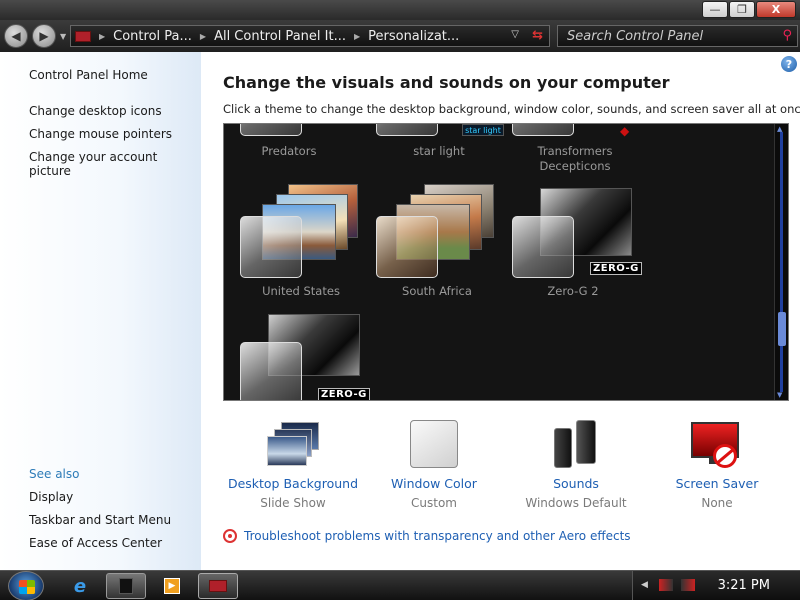  What do you see at coordinates (293, 445) in the screenshot?
I see `desktop-background-icon` at bounding box center [293, 445].